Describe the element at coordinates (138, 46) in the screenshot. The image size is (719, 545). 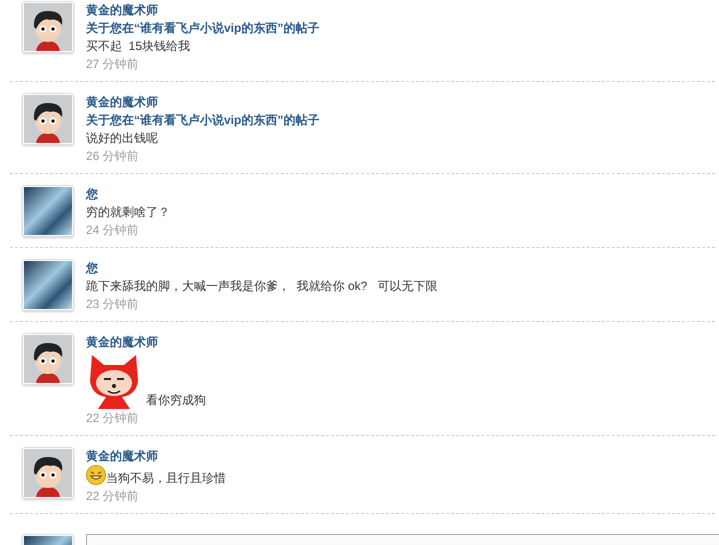
I see `comment-text: 买不起 15块钱给我` at that location.